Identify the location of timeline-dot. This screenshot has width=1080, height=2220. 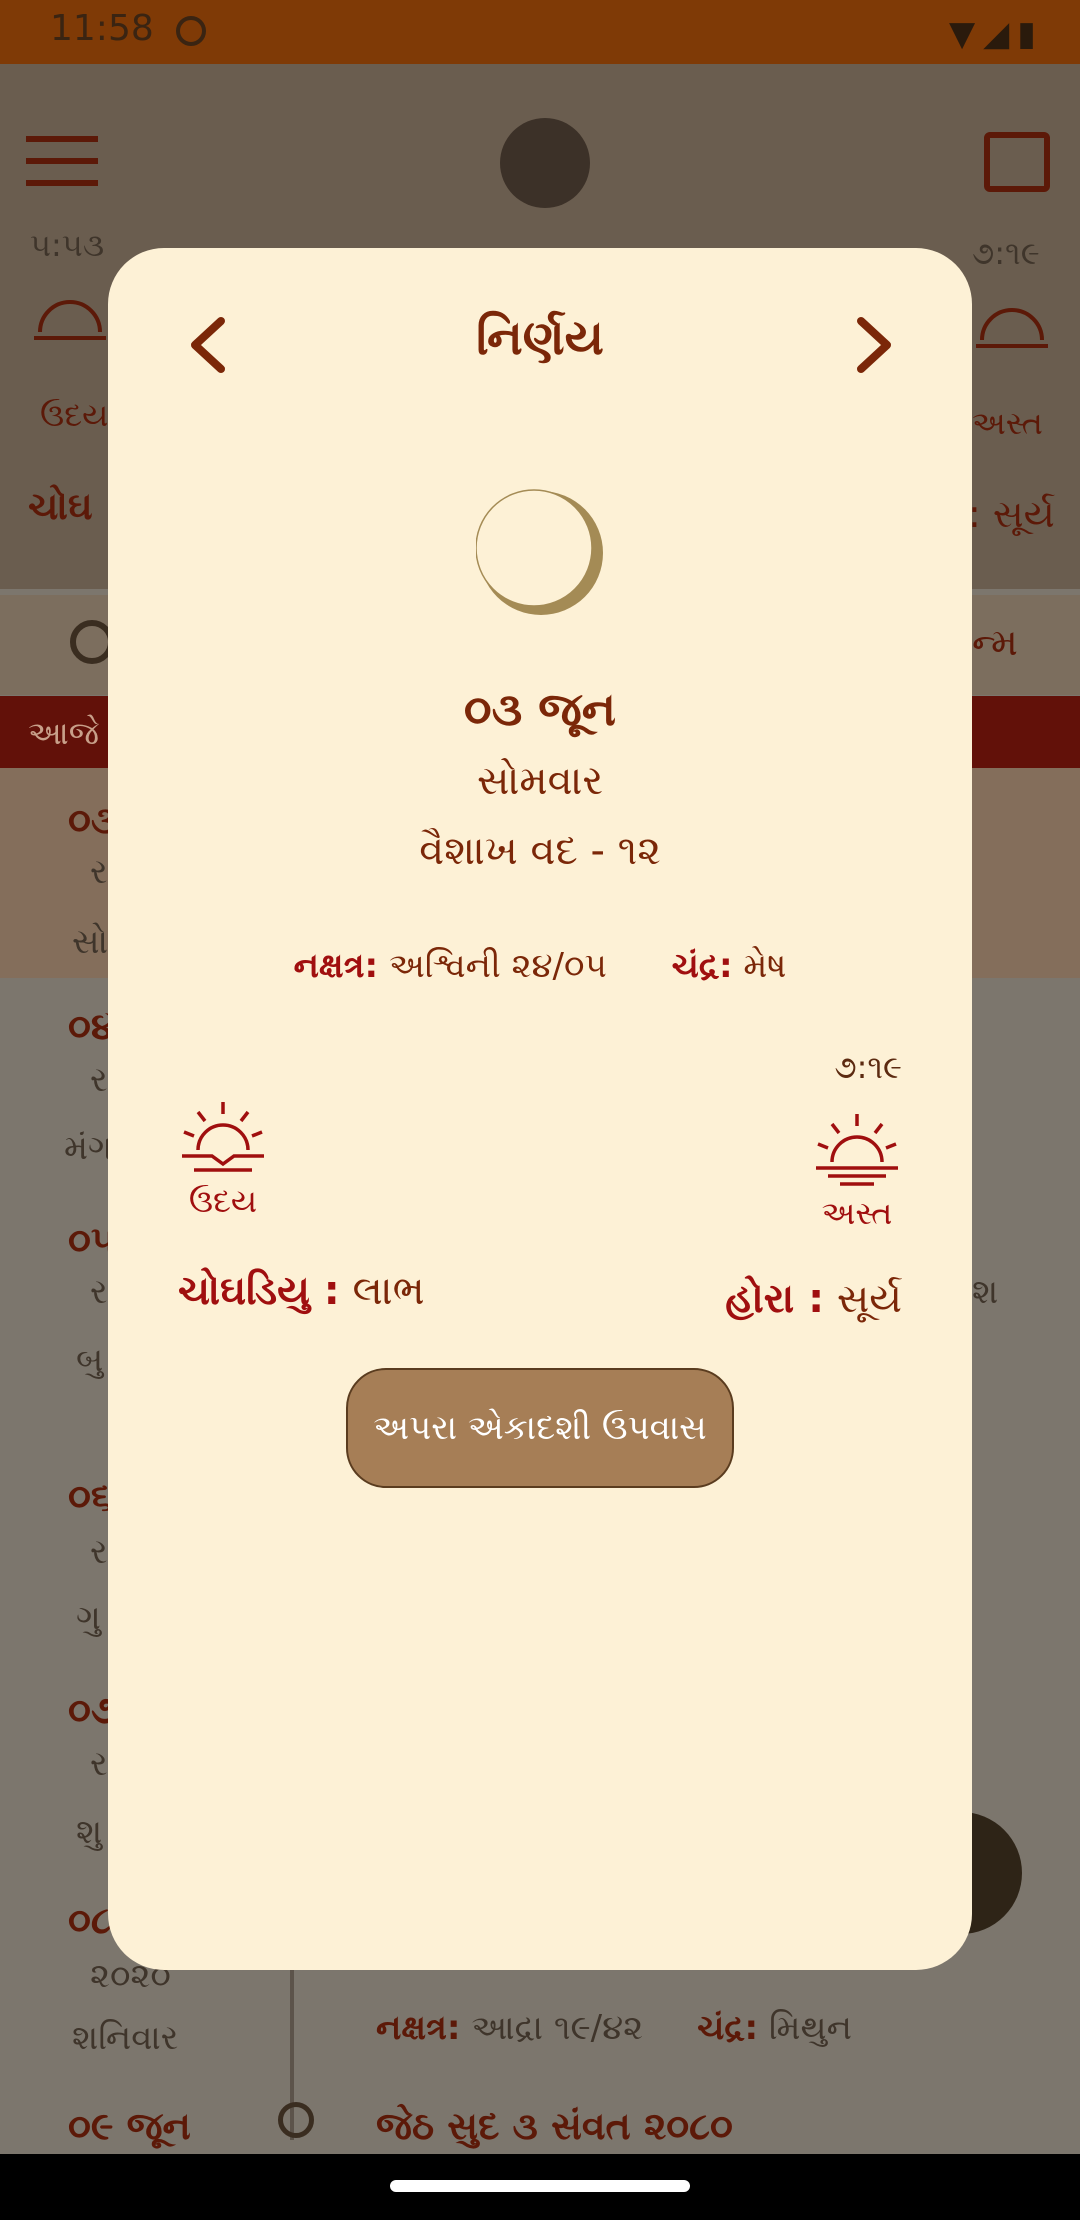
(296, 2120).